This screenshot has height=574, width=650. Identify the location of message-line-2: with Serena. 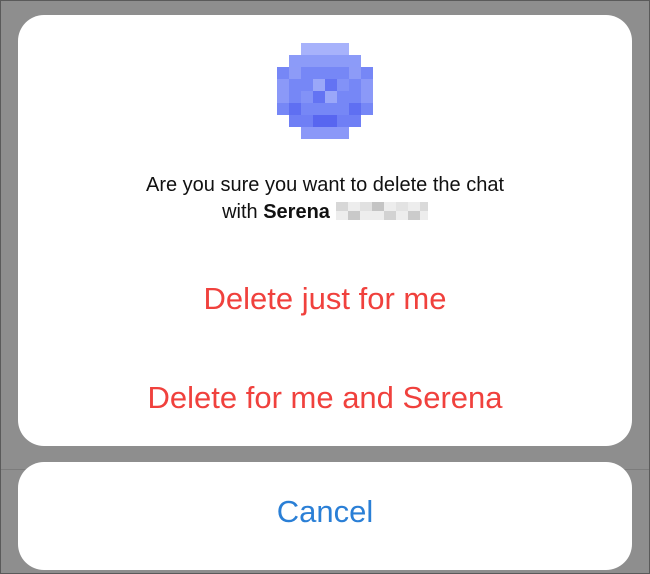
(325, 212).